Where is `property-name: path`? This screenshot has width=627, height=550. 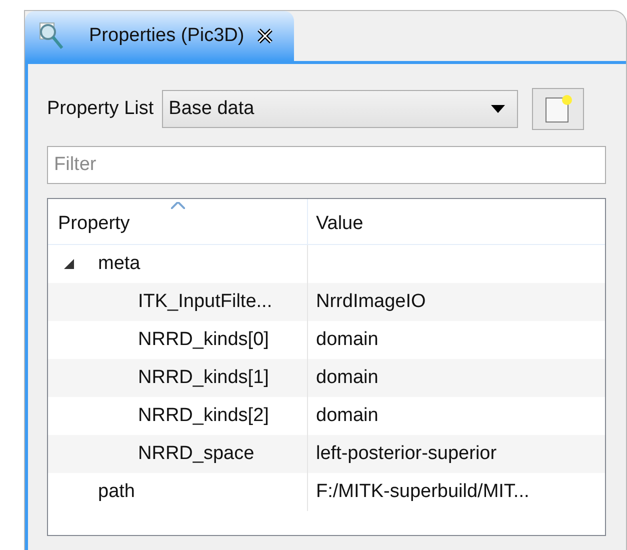 property-name: path is located at coordinates (116, 492).